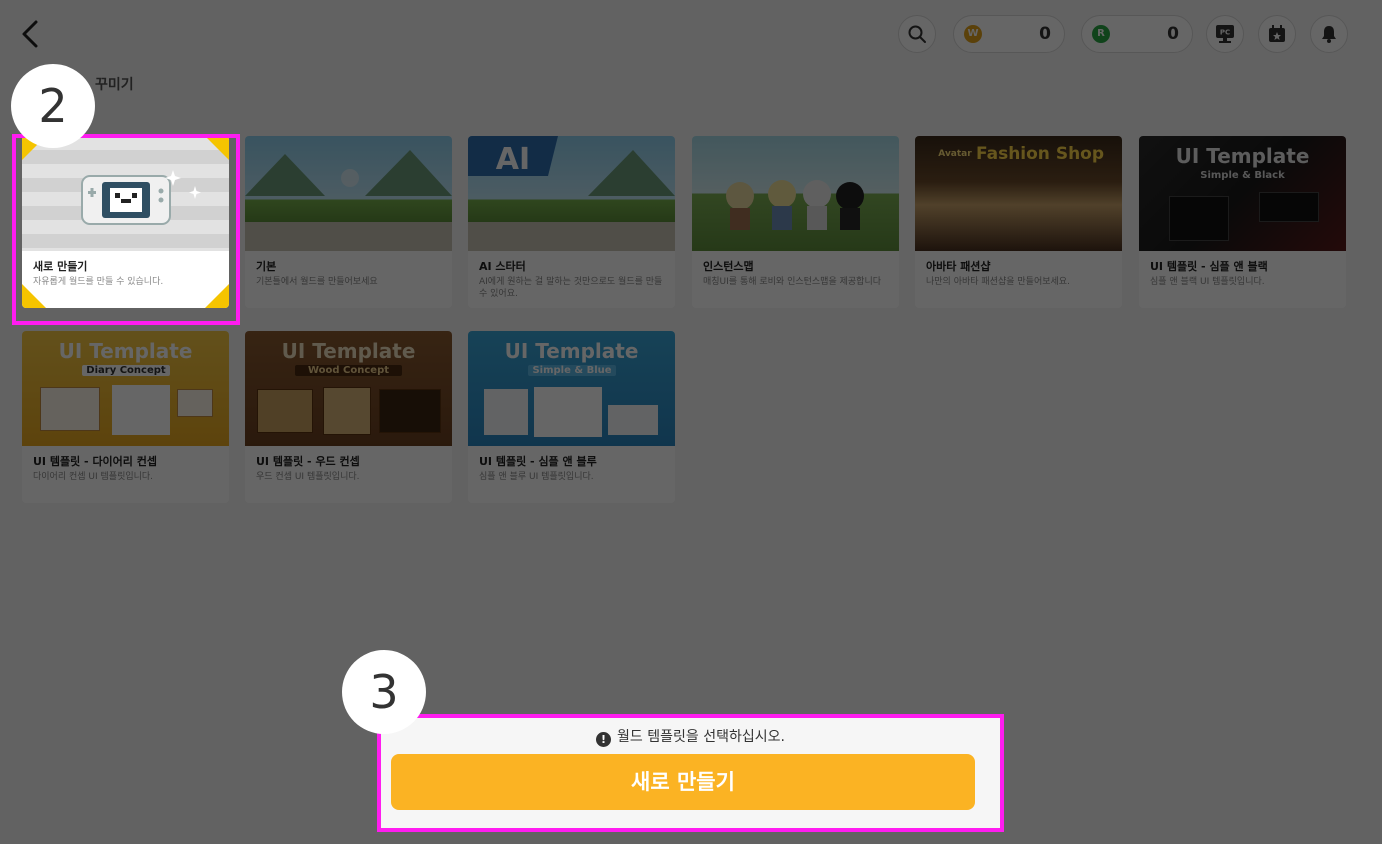 This screenshot has width=1382, height=844. Describe the element at coordinates (1173, 34) in the screenshot. I see `currency-r-value: 0` at that location.